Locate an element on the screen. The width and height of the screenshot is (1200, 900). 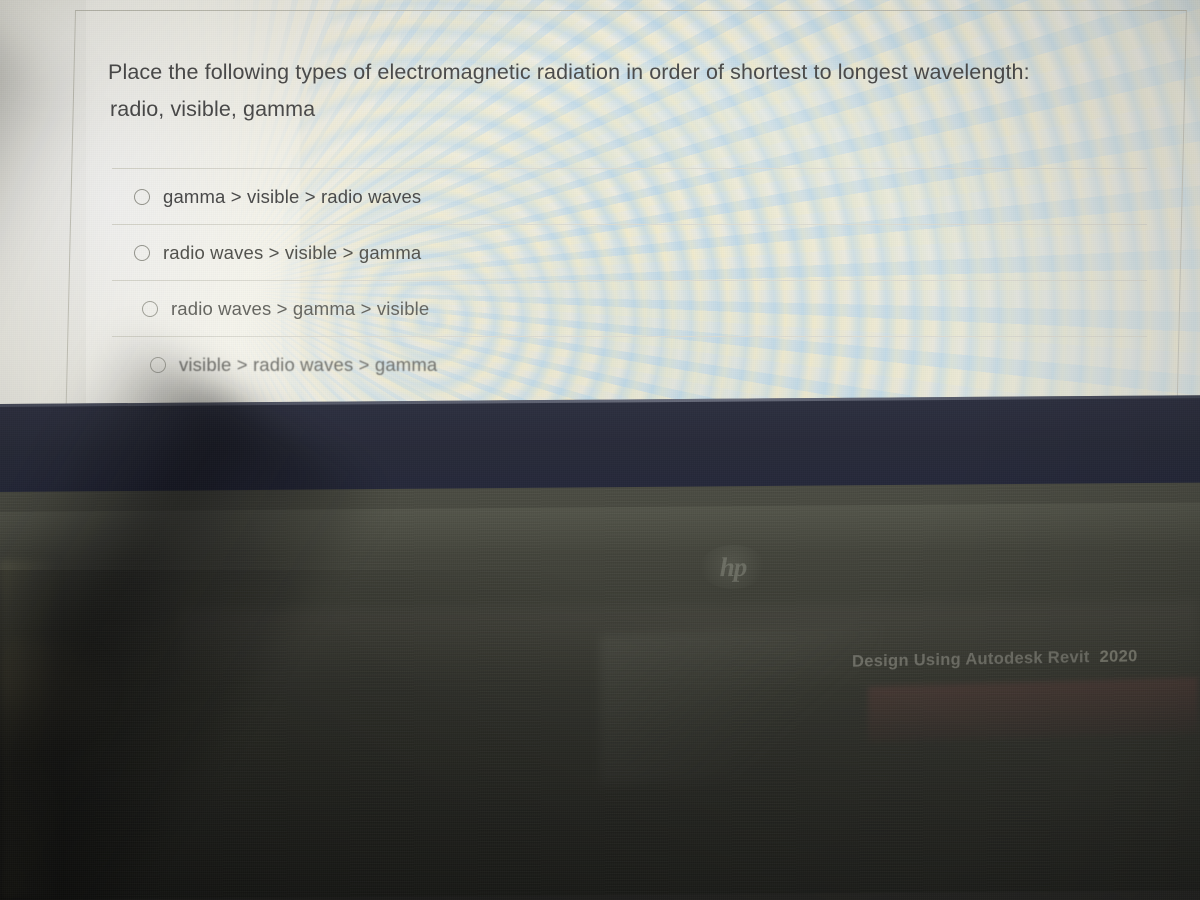
book-title-reflection-text: Design Using Autodesk Revit is located at coordinates (971, 659).